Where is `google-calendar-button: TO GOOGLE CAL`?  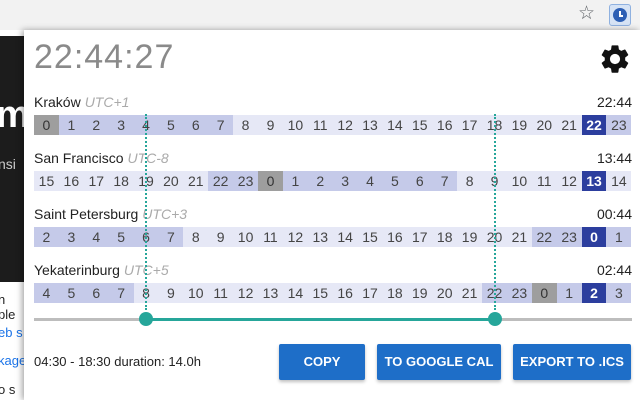
google-calendar-button: TO GOOGLE CAL is located at coordinates (439, 362).